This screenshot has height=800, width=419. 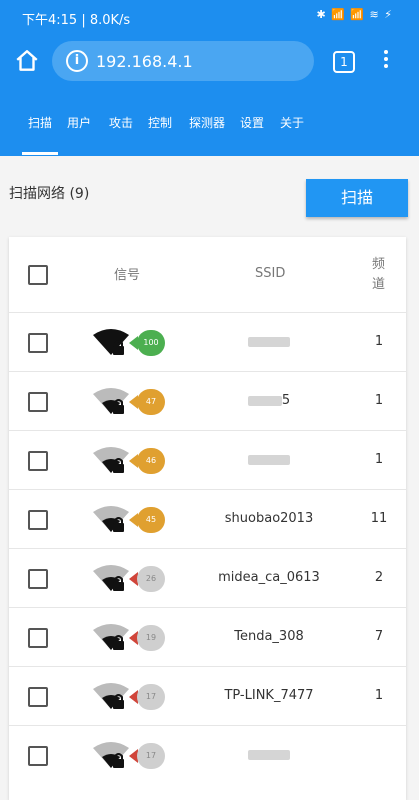 What do you see at coordinates (76, 20) in the screenshot?
I see `status-time-info: 下午4:15 | 8.0K/s` at bounding box center [76, 20].